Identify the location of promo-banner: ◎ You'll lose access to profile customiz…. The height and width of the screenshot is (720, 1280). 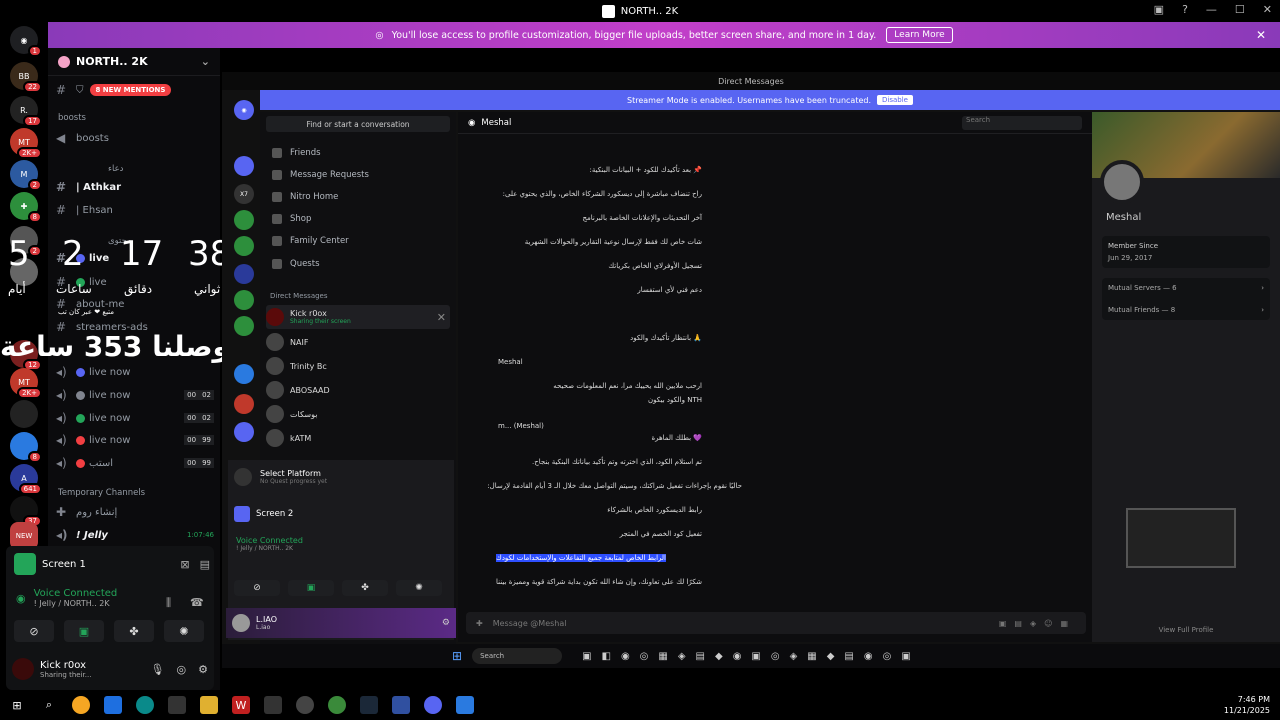
(664, 35).